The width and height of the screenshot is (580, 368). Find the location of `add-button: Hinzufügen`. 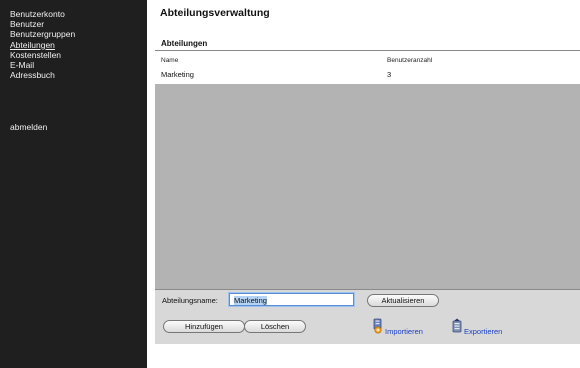

add-button: Hinzufügen is located at coordinates (204, 326).